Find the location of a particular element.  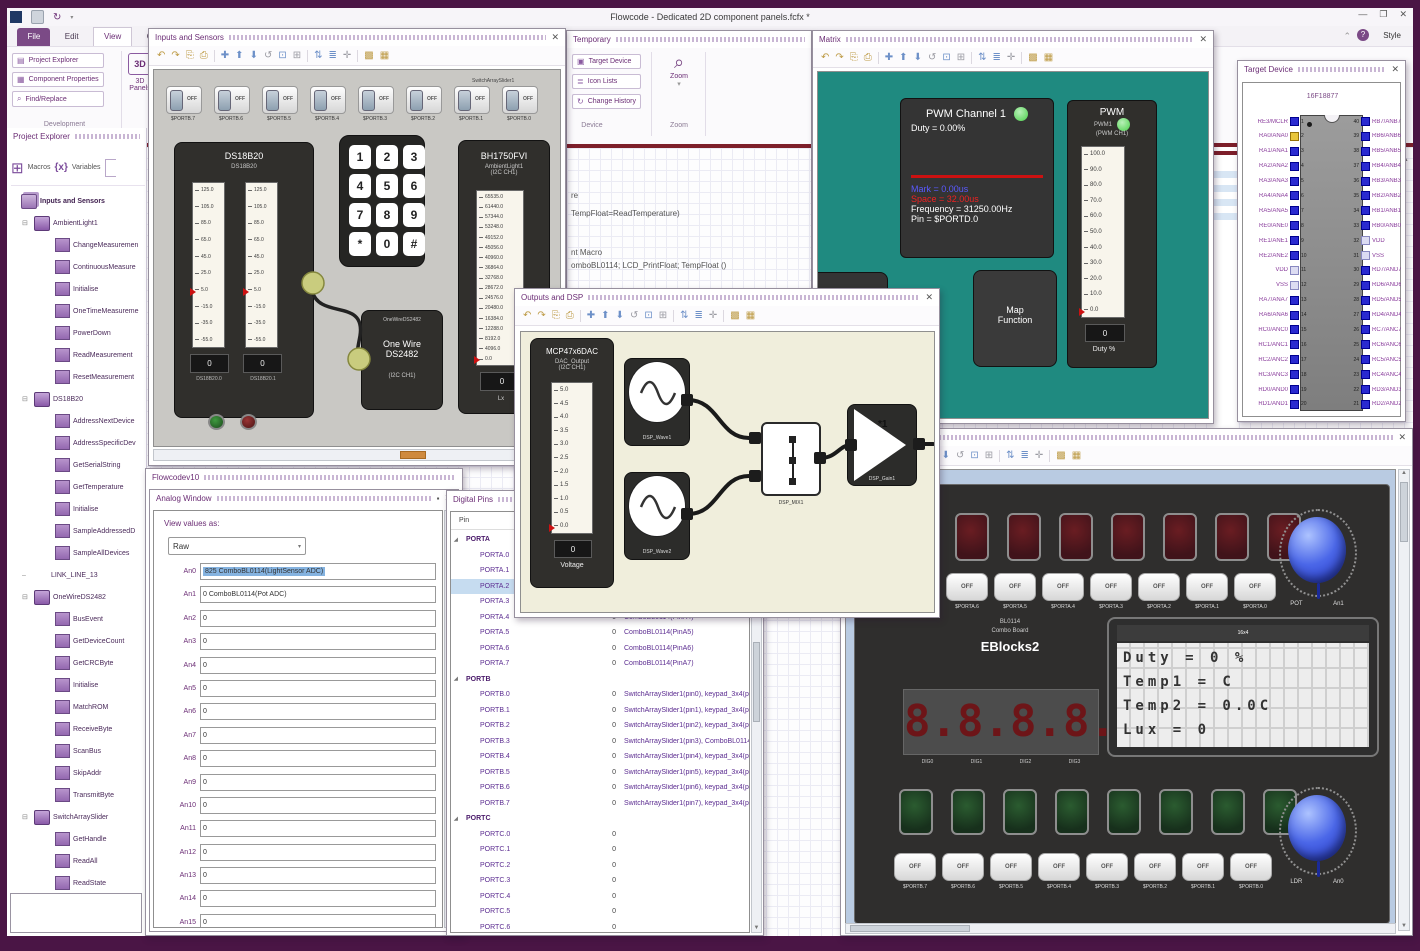

toolbar-icon: ⇅ is located at coordinates (684, 315).